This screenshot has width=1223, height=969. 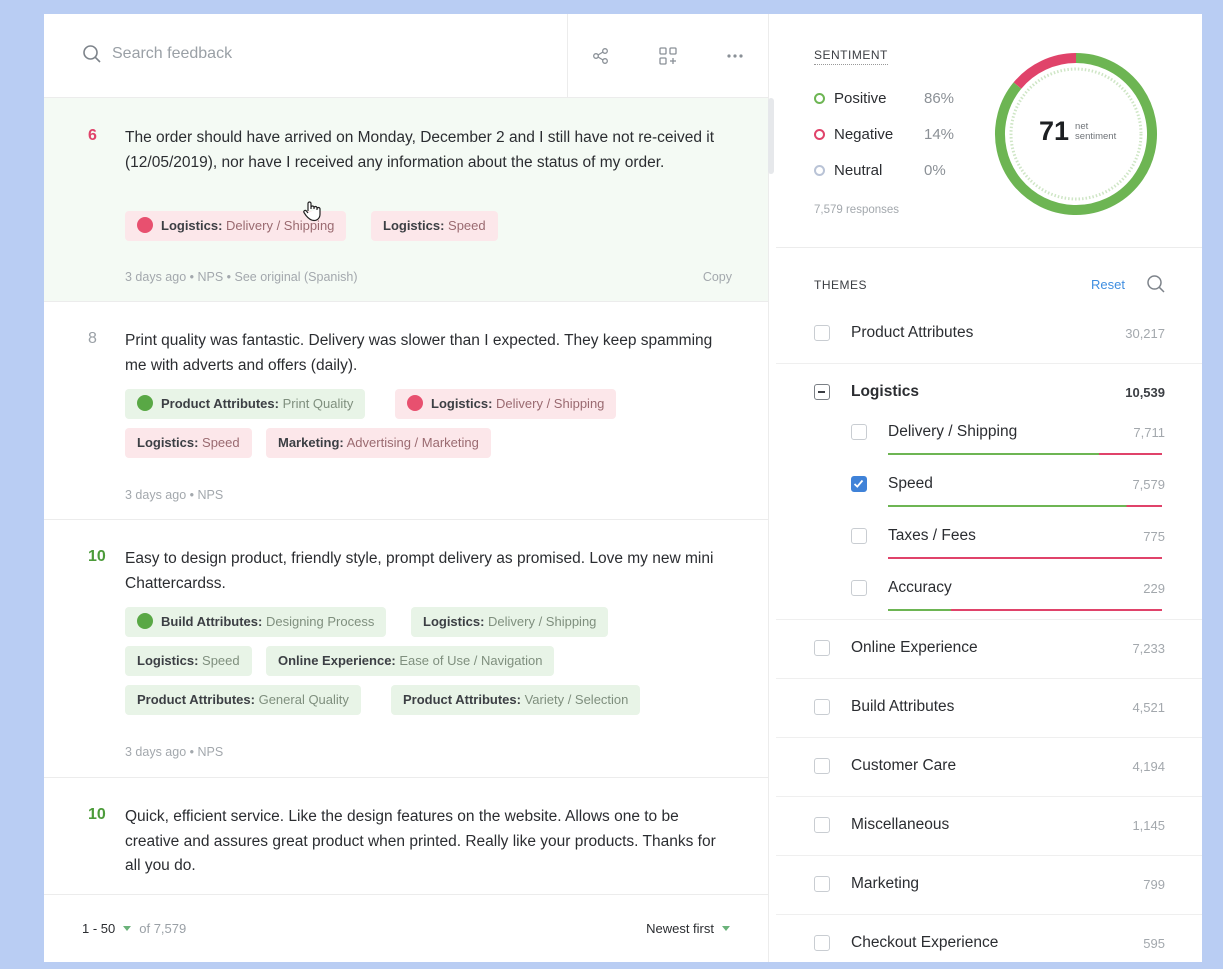 I want to click on response-count: 7,579 responses, so click(x=857, y=210).